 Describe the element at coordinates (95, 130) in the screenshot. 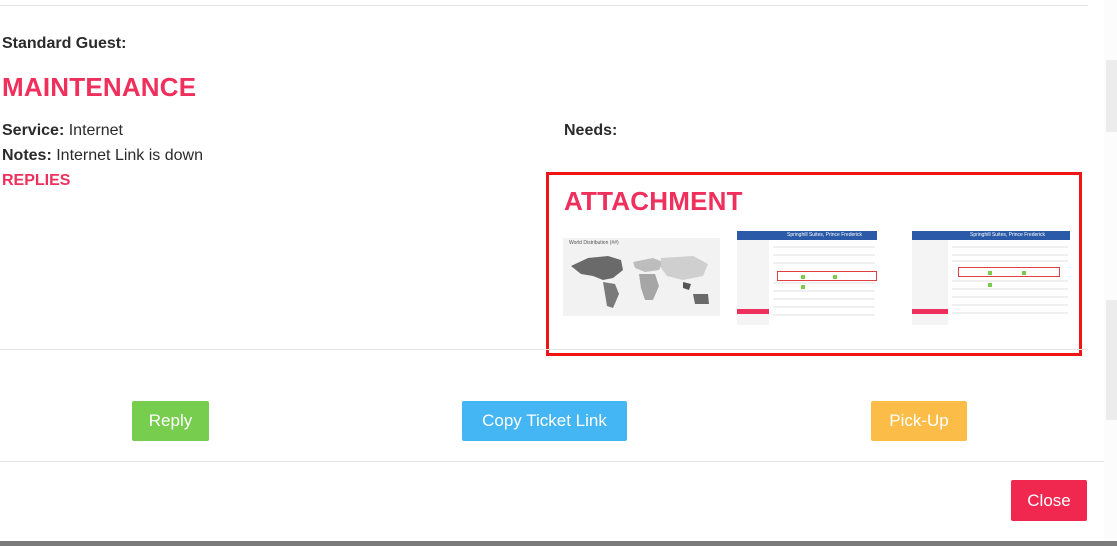

I see `service-value: Internet` at that location.